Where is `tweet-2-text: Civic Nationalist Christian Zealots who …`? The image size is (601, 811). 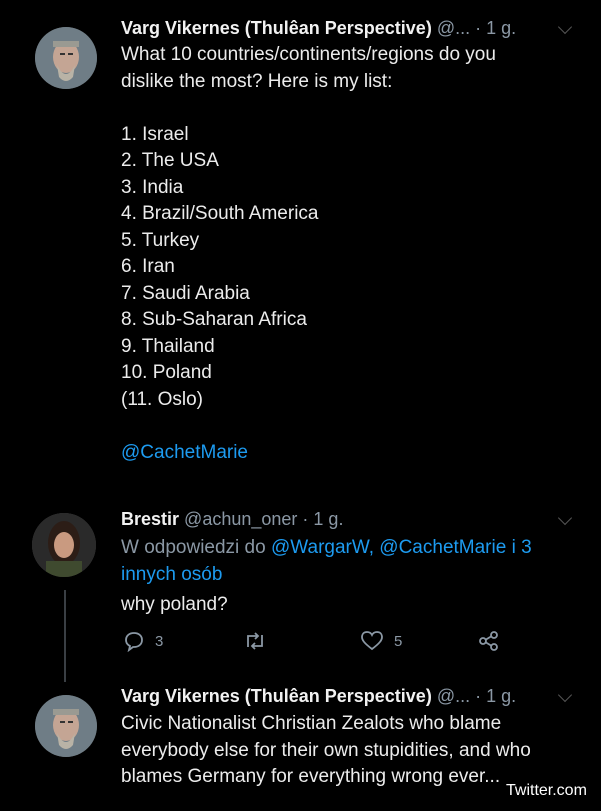 tweet-2-text: Civic Nationalist Christian Zealots who … is located at coordinates (326, 751).